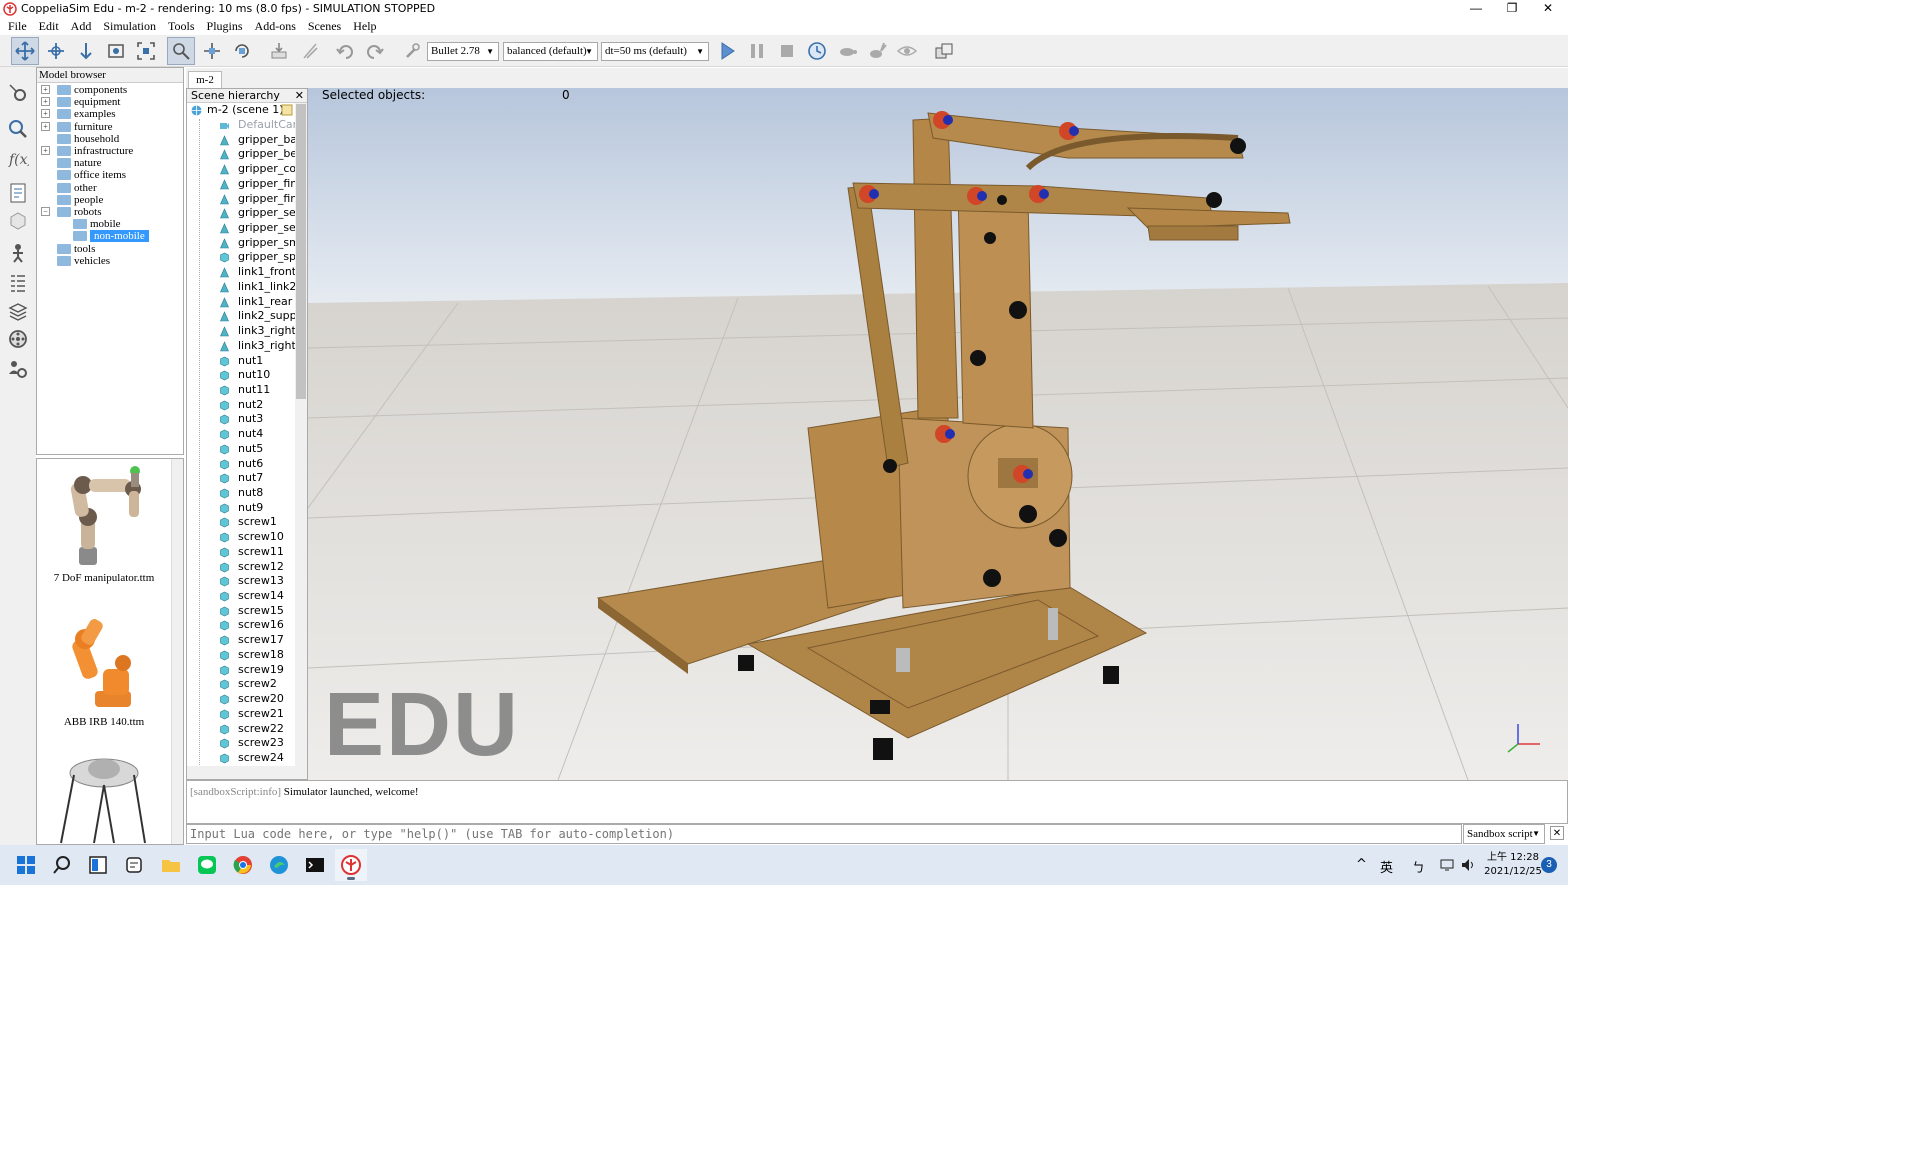 This screenshot has width=1916, height=1156. Describe the element at coordinates (944, 51) in the screenshot. I see `page-selector-button` at that location.